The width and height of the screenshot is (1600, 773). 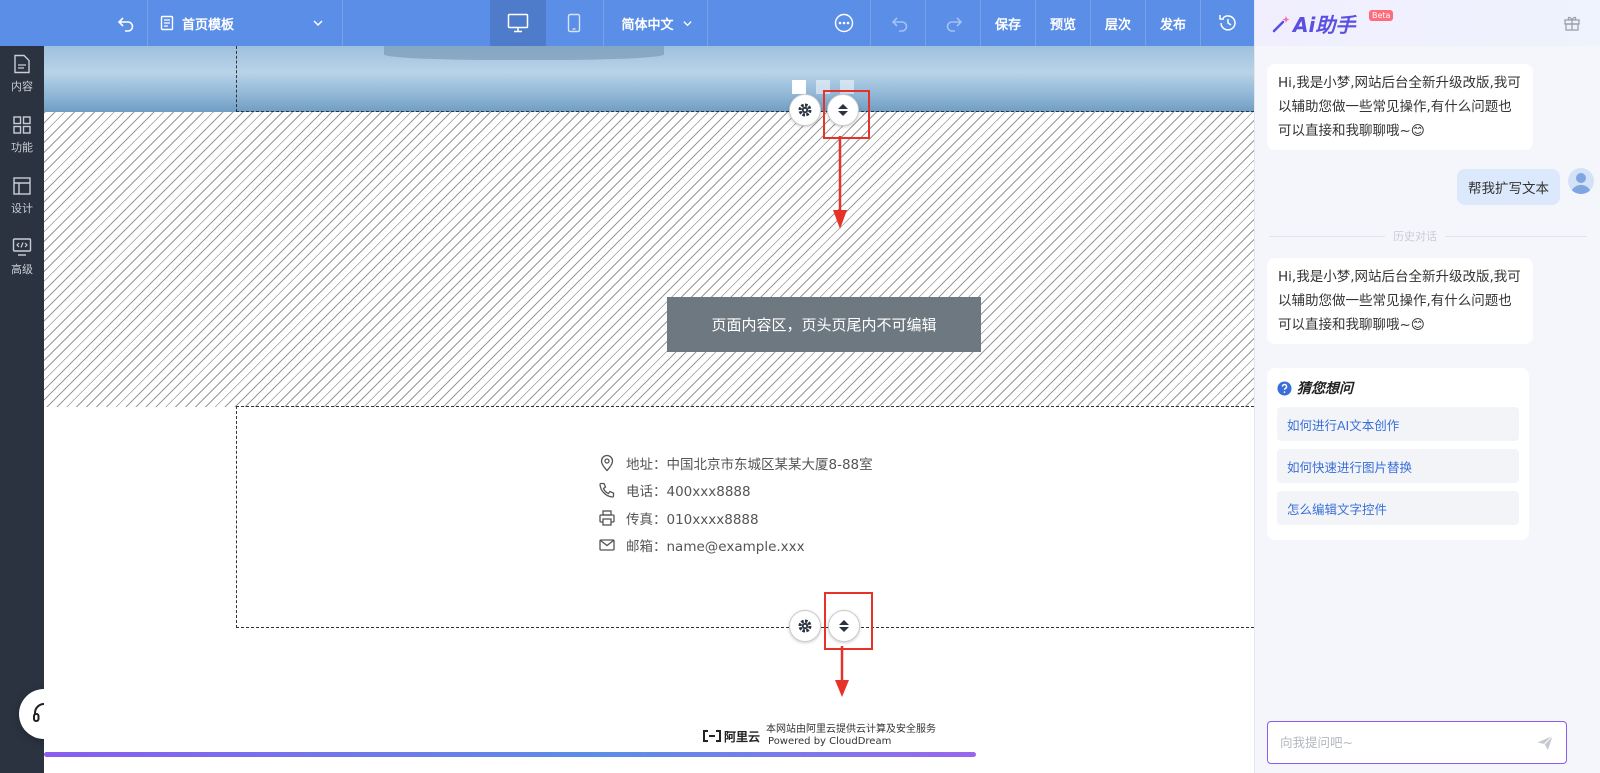 What do you see at coordinates (1427, 23) in the screenshot?
I see `ai-header: Ai助手 Beta` at bounding box center [1427, 23].